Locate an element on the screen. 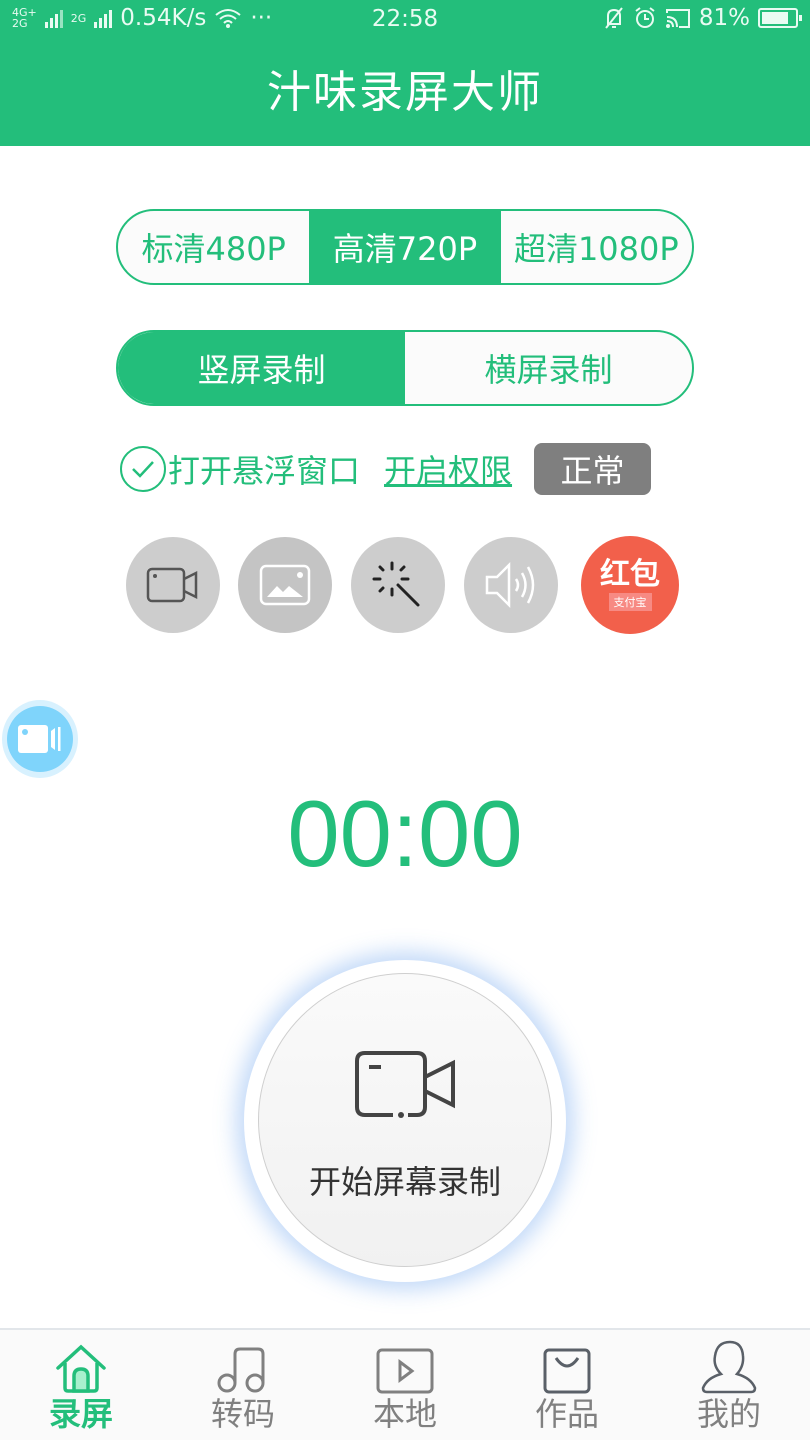 The height and width of the screenshot is (1440, 810). tab-label: 转码 is located at coordinates (242, 1414).